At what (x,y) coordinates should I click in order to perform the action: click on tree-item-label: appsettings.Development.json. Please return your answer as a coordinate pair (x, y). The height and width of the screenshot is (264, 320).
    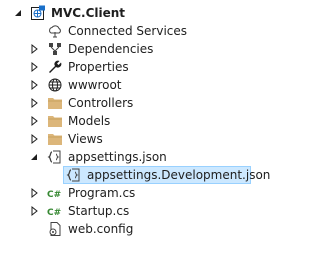
    Looking at the image, I should click on (179, 175).